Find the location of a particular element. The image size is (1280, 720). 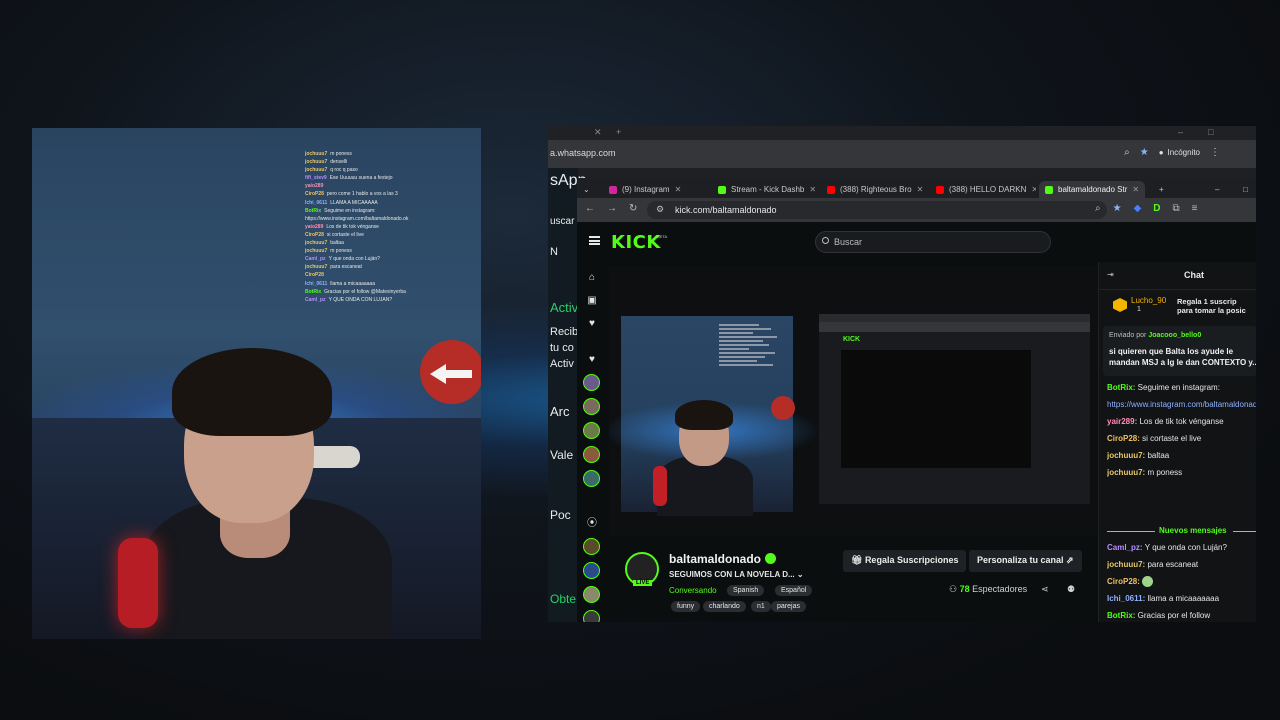

media-control-icon: ≡ is located at coordinates (1195, 208).